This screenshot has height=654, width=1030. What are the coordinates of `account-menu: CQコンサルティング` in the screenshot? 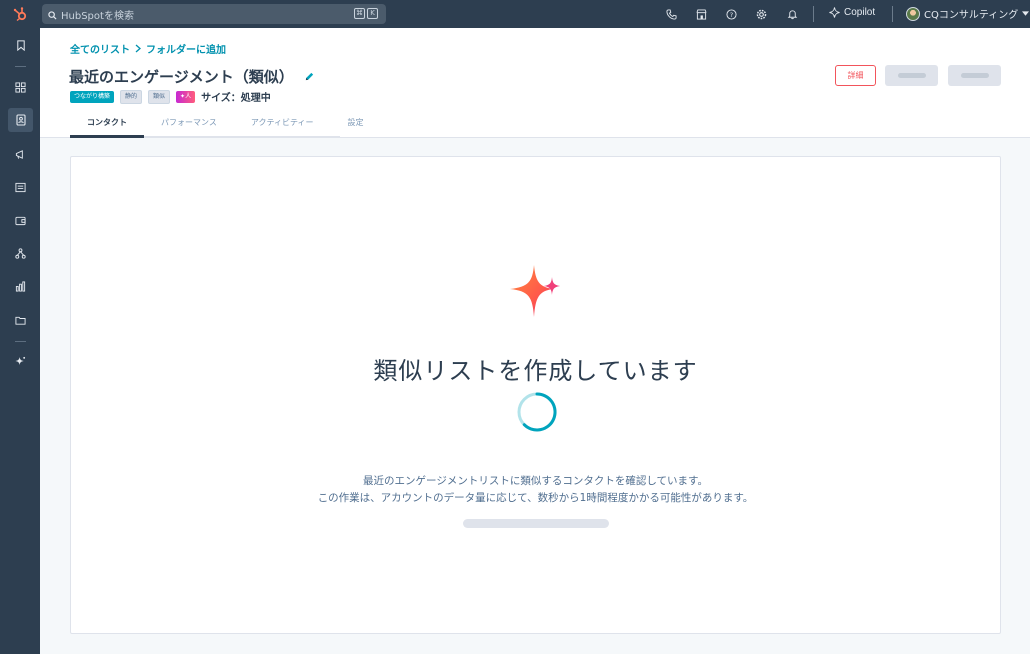 It's located at (968, 13).